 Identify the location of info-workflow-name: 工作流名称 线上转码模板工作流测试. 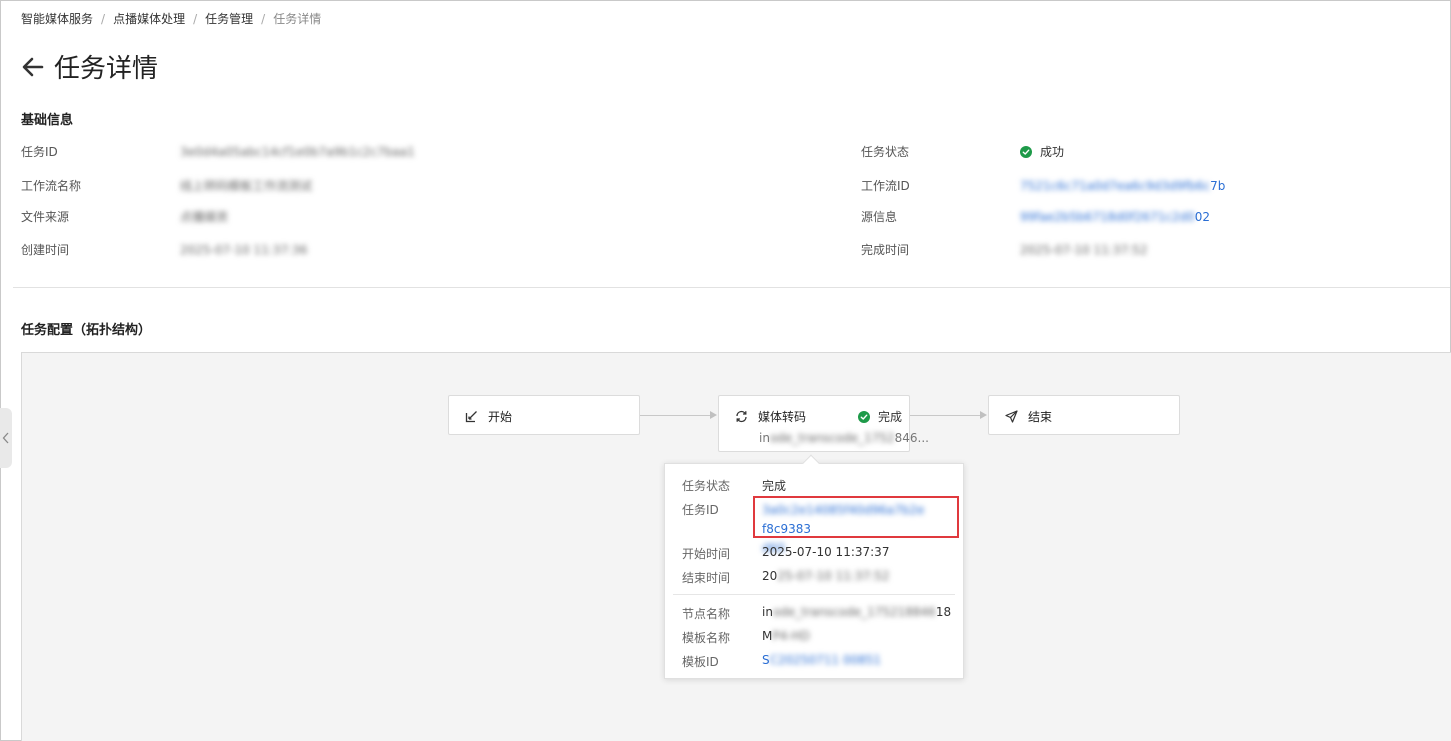
(166, 185).